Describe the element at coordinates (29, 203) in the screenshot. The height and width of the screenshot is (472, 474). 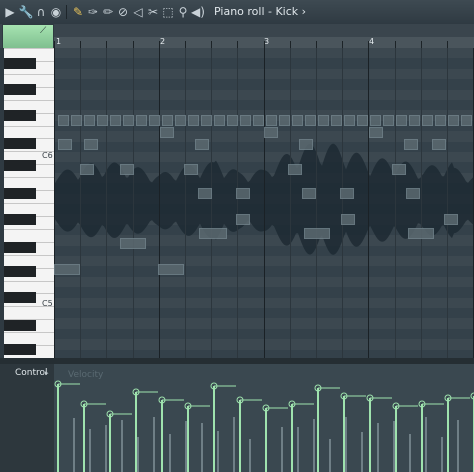
I see `piano-keyboard` at that location.